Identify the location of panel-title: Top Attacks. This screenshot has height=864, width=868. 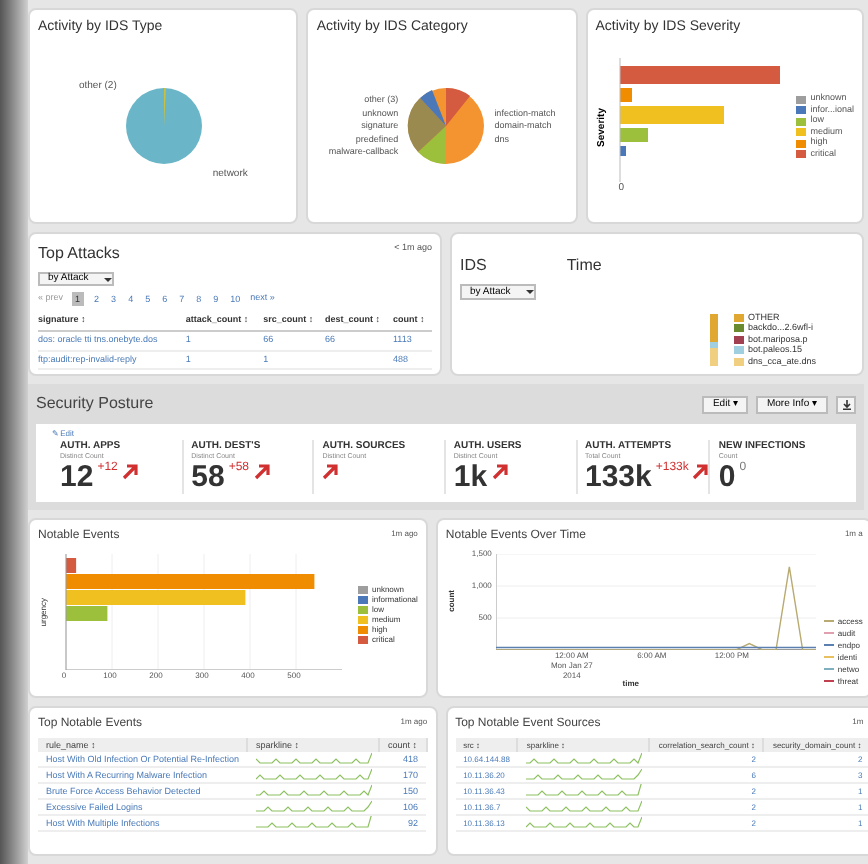
(79, 254).